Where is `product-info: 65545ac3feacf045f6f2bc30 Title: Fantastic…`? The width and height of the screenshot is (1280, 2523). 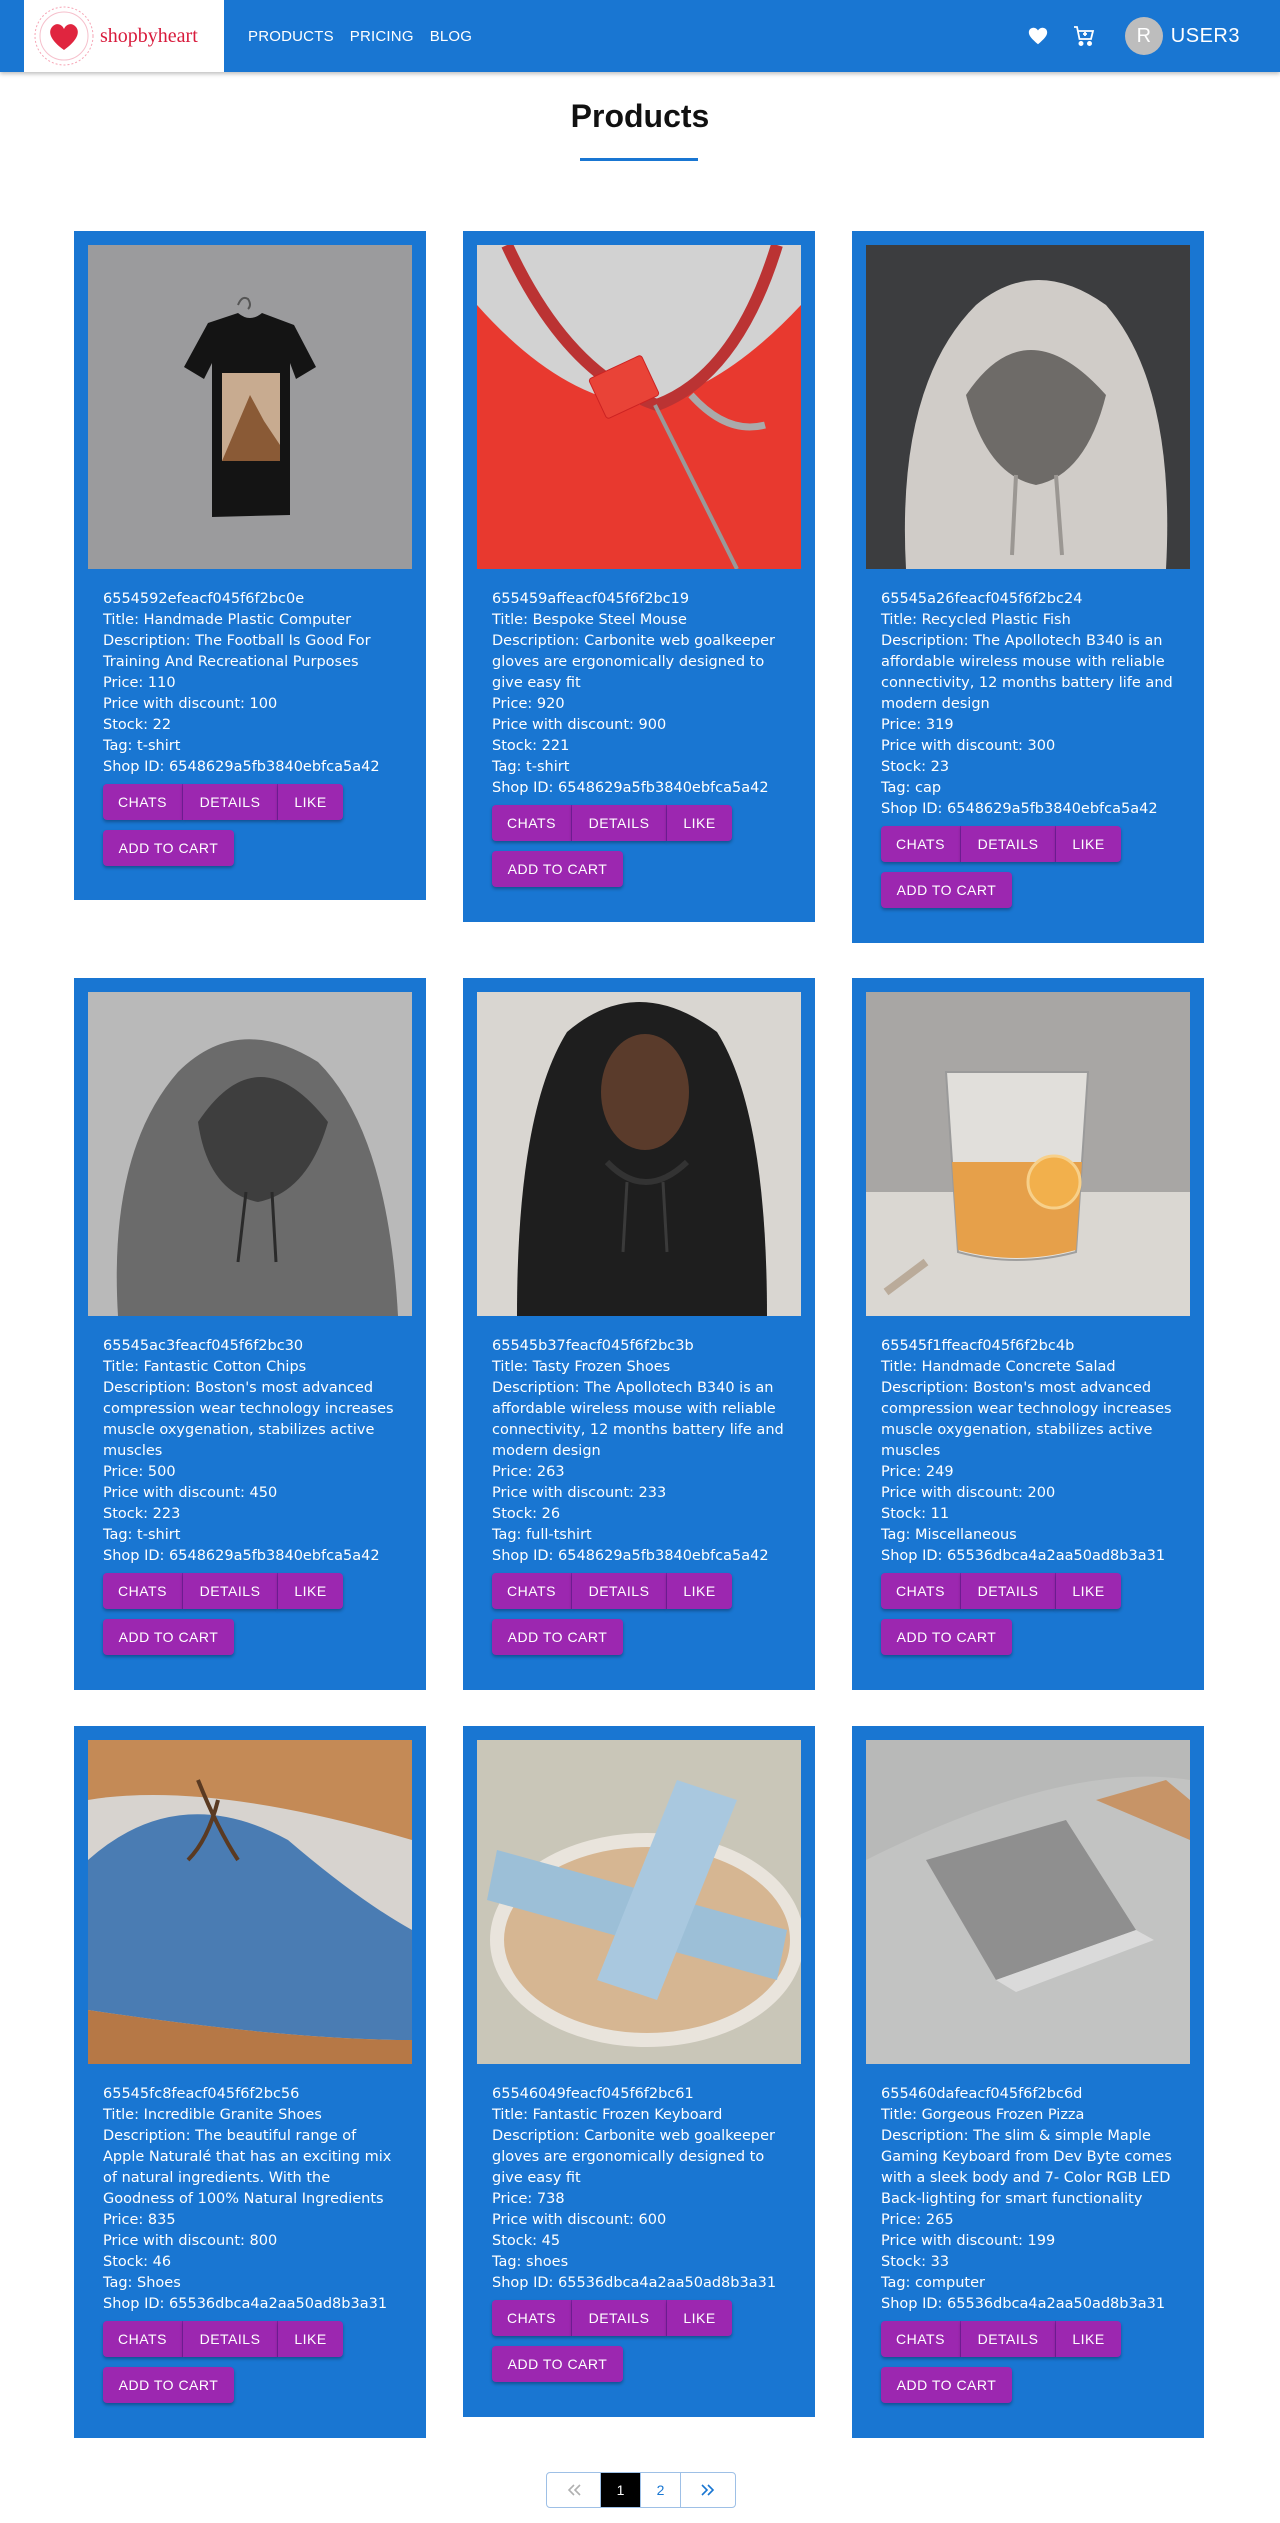 product-info: 65545ac3feacf045f6f2bc30 Title: Fantastic… is located at coordinates (250, 1451).